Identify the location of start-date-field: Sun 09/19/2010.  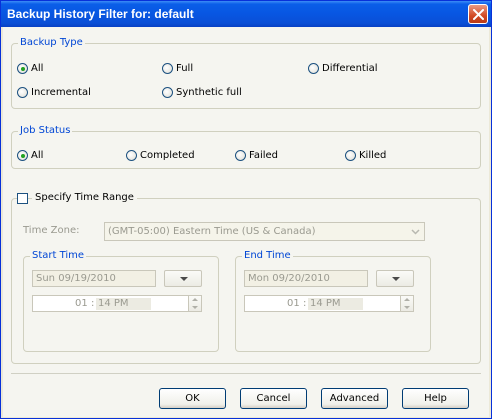
(94, 278).